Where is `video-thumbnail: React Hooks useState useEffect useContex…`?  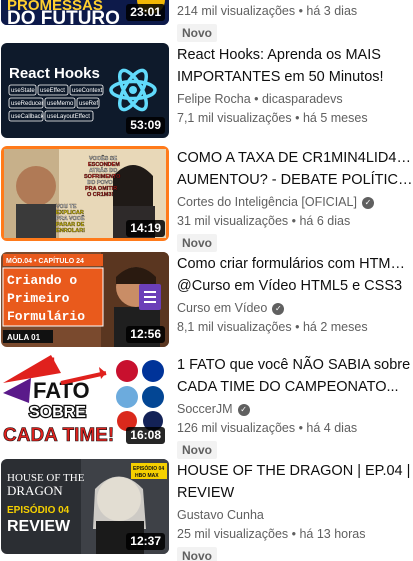 video-thumbnail: React Hooks useState useEffect useContex… is located at coordinates (85, 90).